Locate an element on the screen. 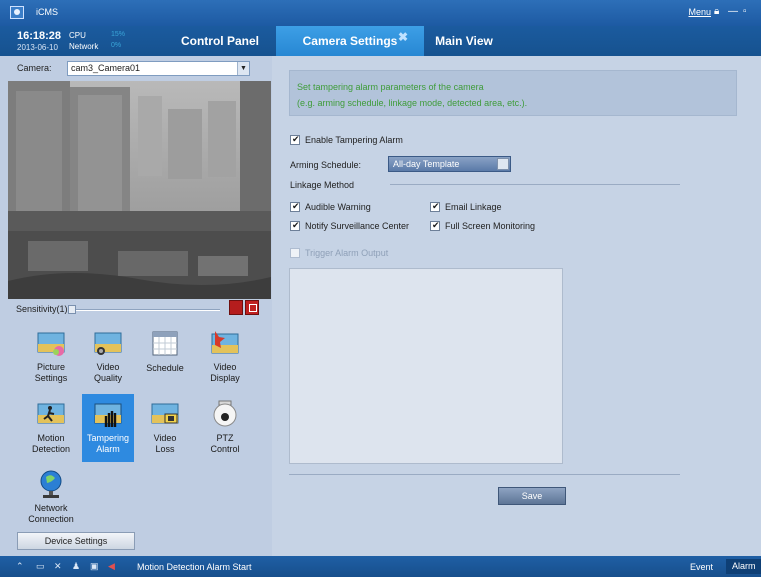 The height and width of the screenshot is (577, 761). network-value: 0% is located at coordinates (116, 45).